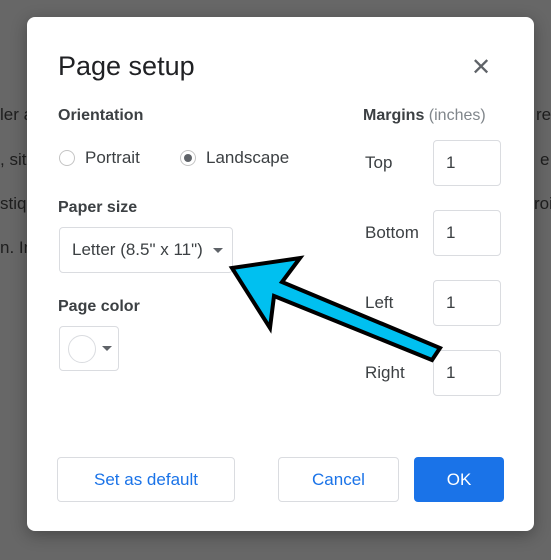 This screenshot has height=560, width=551. I want to click on annotation-arrow, so click(336, 309).